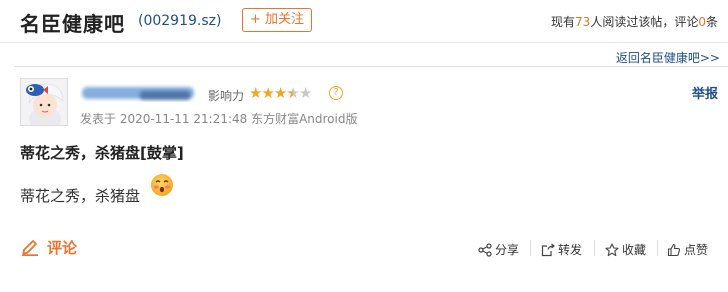  I want to click on collect-button: 收藏, so click(625, 249).